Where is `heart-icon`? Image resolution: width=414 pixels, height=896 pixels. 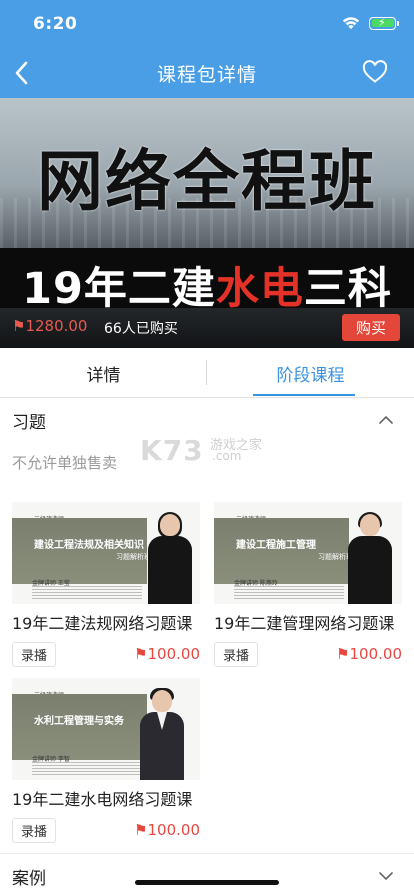
heart-icon is located at coordinates (375, 72).